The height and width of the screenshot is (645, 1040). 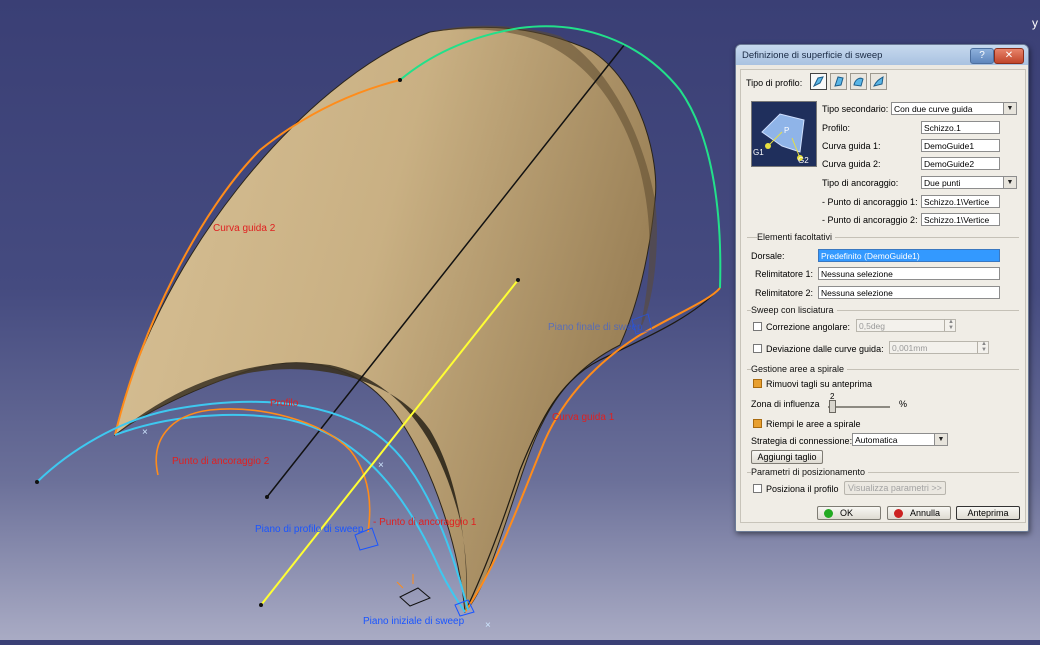 I want to click on influence-slider-thumb, so click(x=833, y=406).